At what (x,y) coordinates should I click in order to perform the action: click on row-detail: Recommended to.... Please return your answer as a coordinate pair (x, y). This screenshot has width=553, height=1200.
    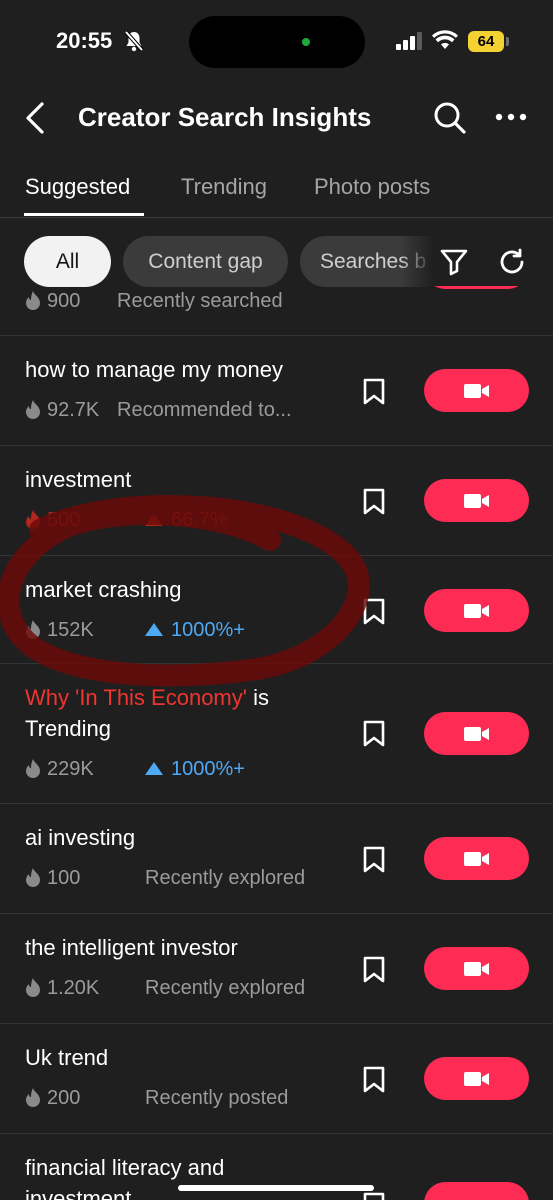
    Looking at the image, I should click on (204, 410).